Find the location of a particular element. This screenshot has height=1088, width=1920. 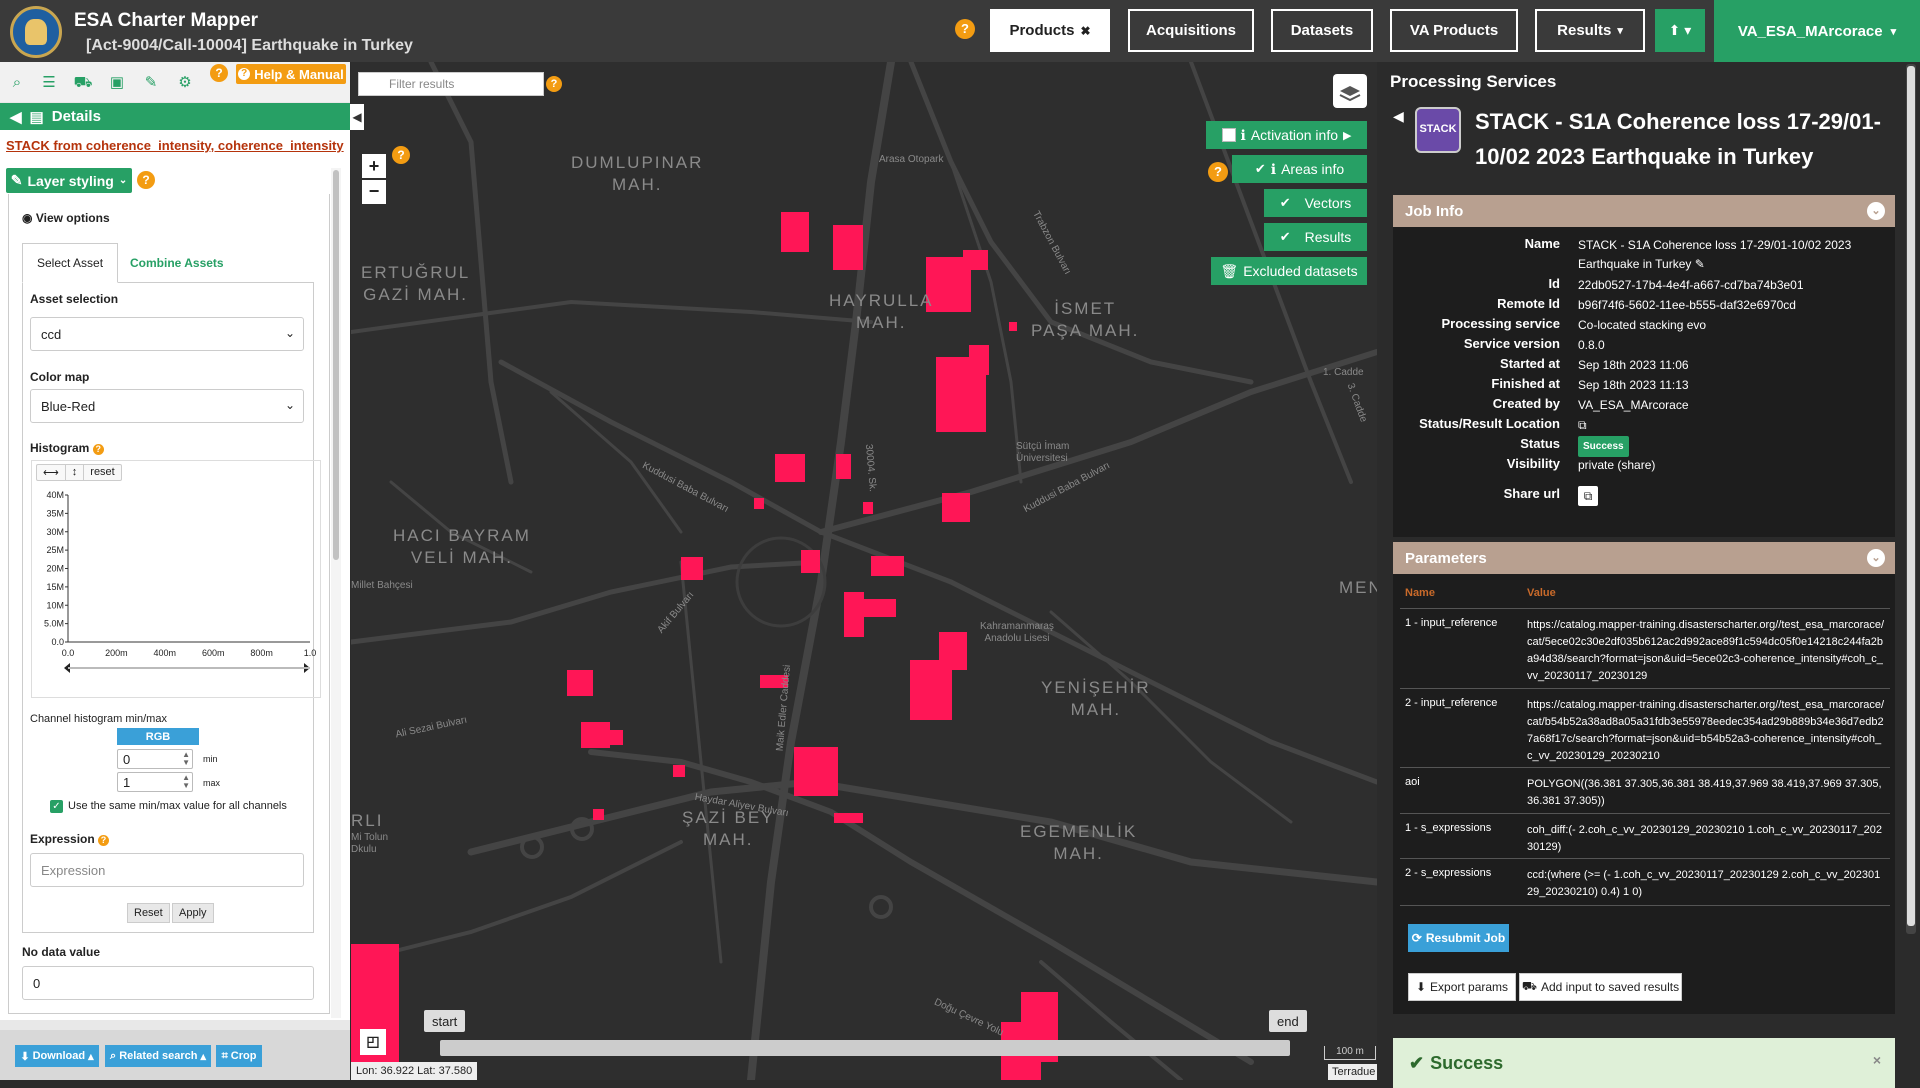

nav-products: Products ✖ is located at coordinates (1050, 30).